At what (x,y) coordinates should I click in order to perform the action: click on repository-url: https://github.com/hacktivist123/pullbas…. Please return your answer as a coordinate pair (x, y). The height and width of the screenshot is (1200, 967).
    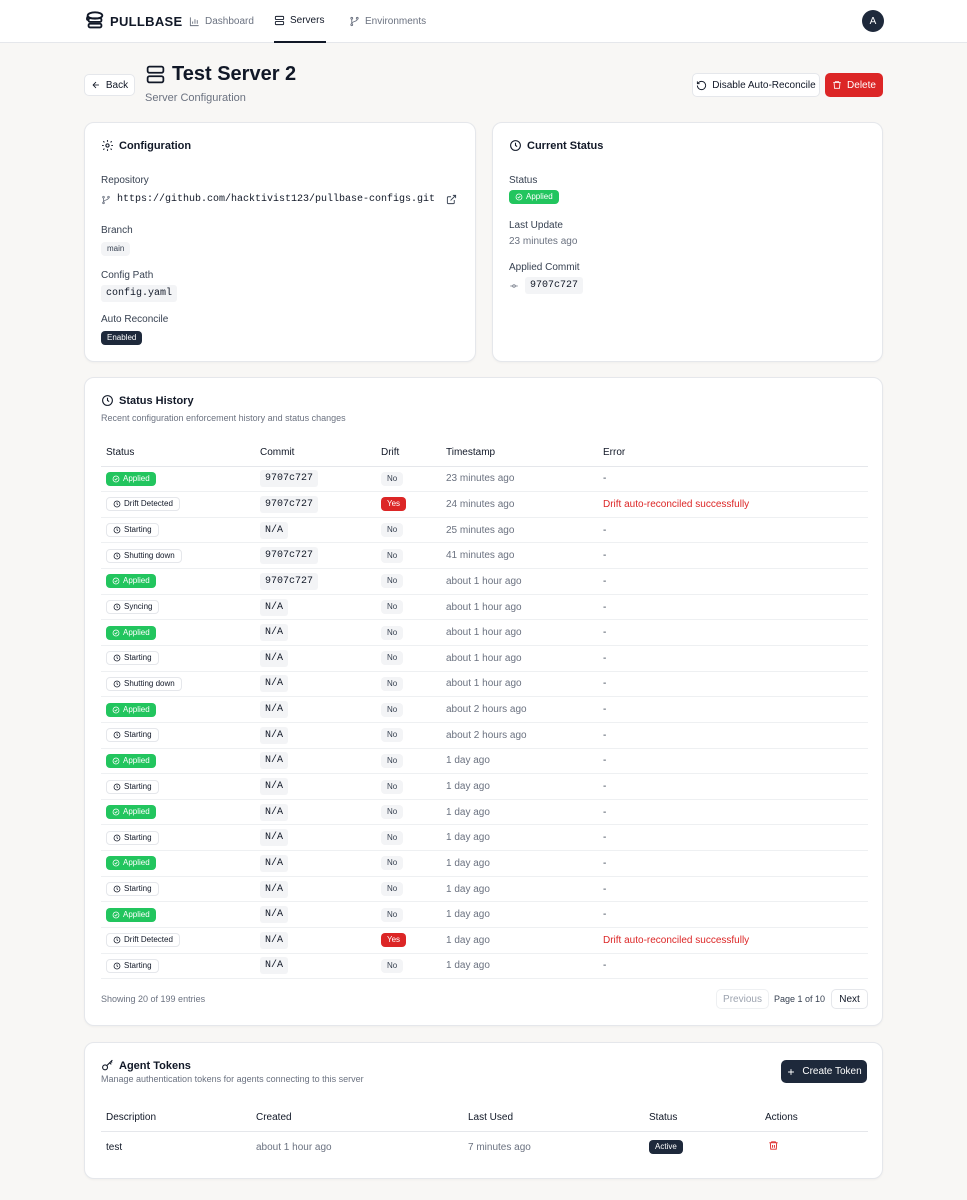
    Looking at the image, I should click on (276, 199).